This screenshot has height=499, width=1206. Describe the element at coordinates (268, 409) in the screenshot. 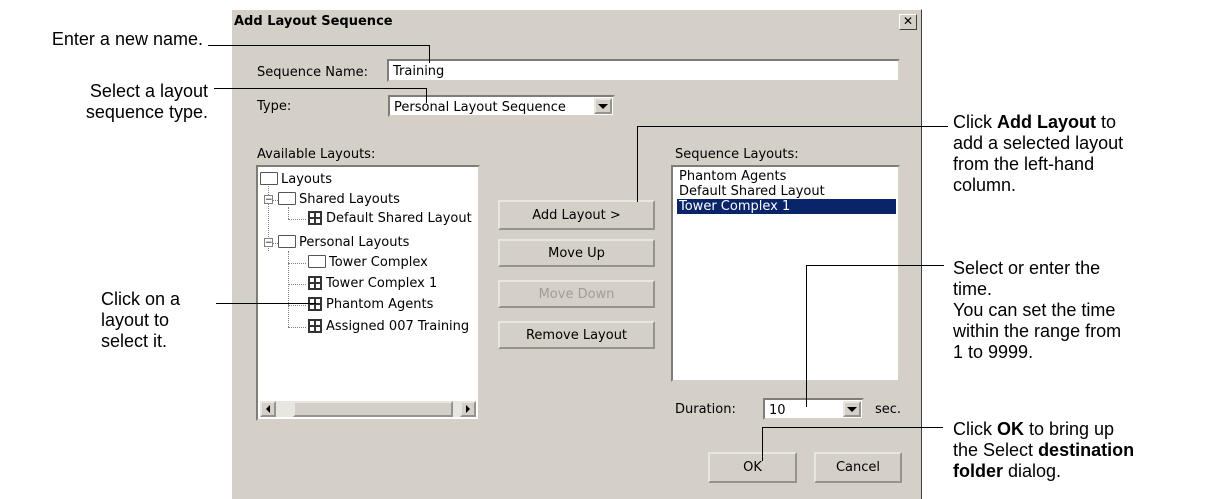

I see `scroll-left-icon` at that location.